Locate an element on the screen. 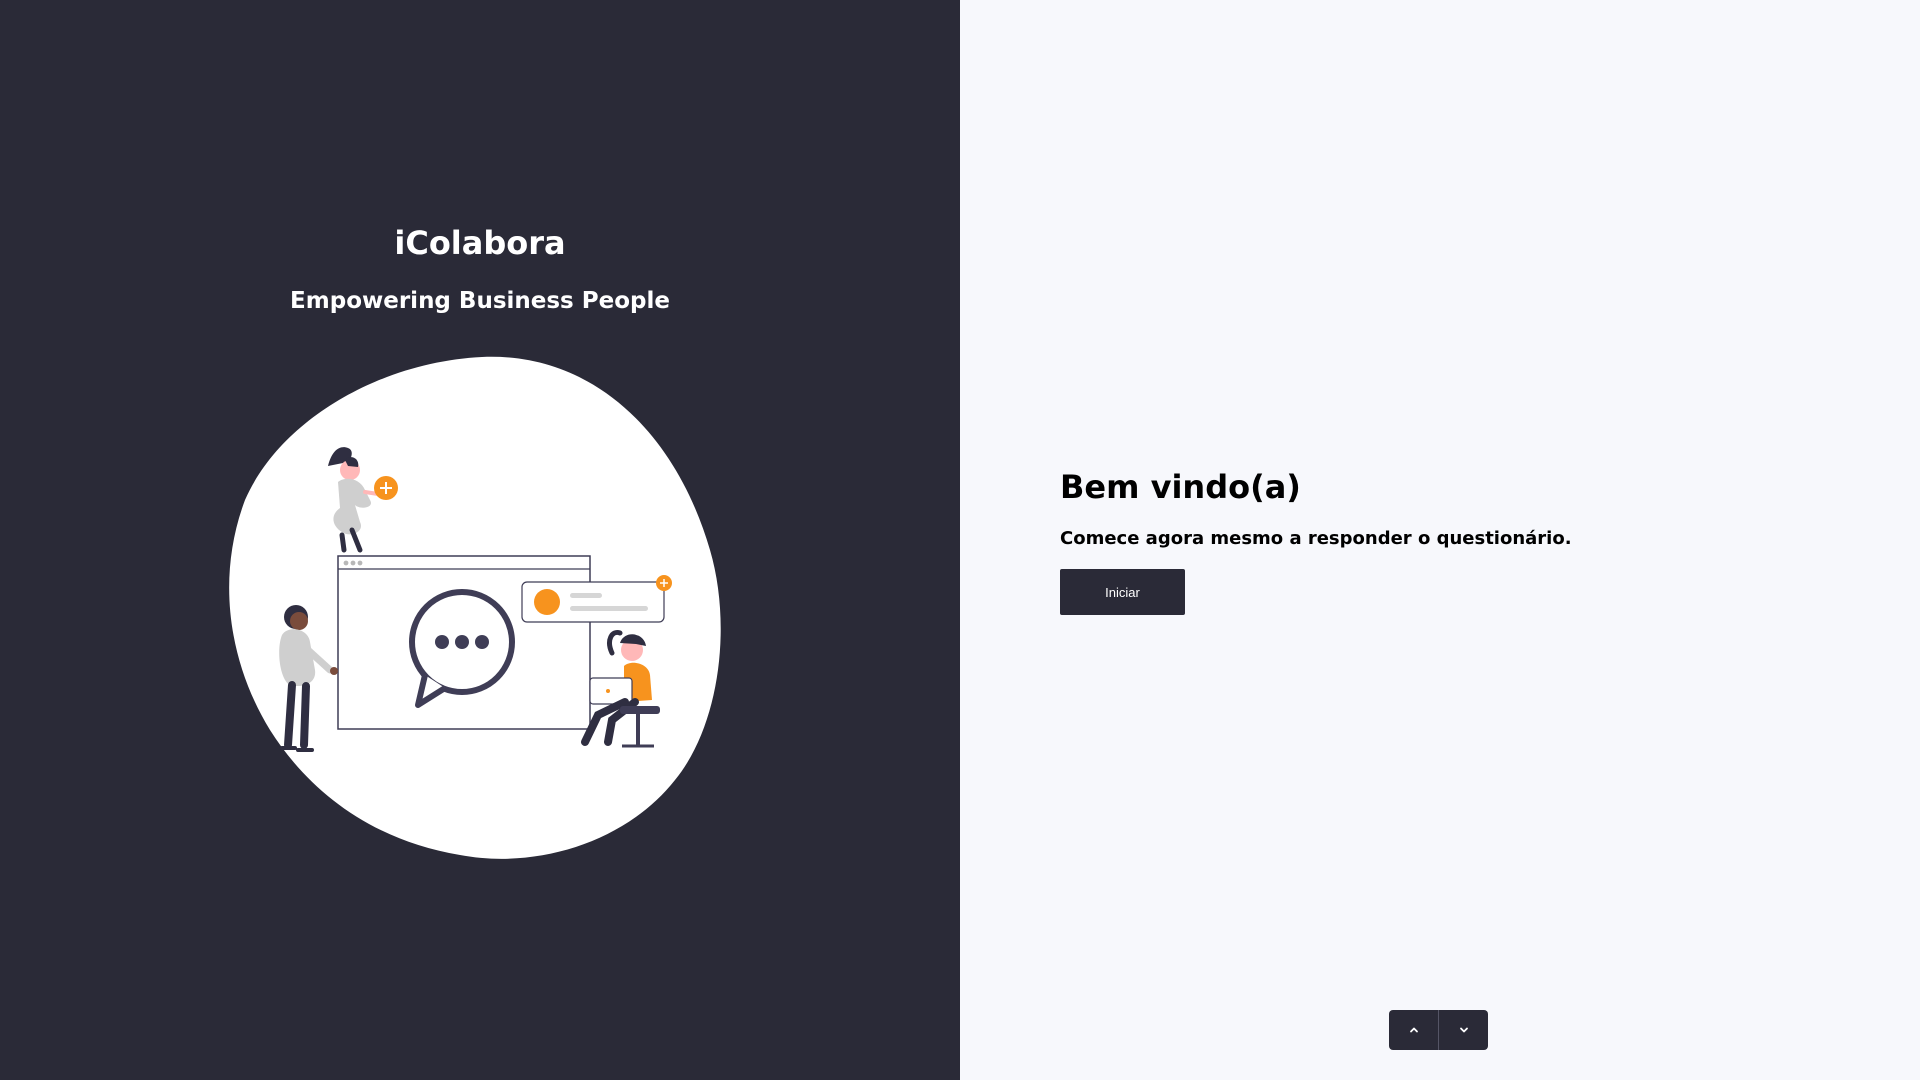 The width and height of the screenshot is (1920, 1080). collaboration-illustration is located at coordinates (475, 607).